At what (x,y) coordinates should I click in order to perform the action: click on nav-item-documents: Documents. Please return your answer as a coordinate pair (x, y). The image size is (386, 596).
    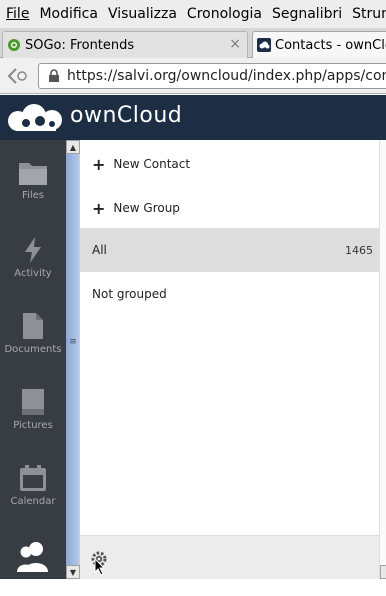
    Looking at the image, I should click on (33, 330).